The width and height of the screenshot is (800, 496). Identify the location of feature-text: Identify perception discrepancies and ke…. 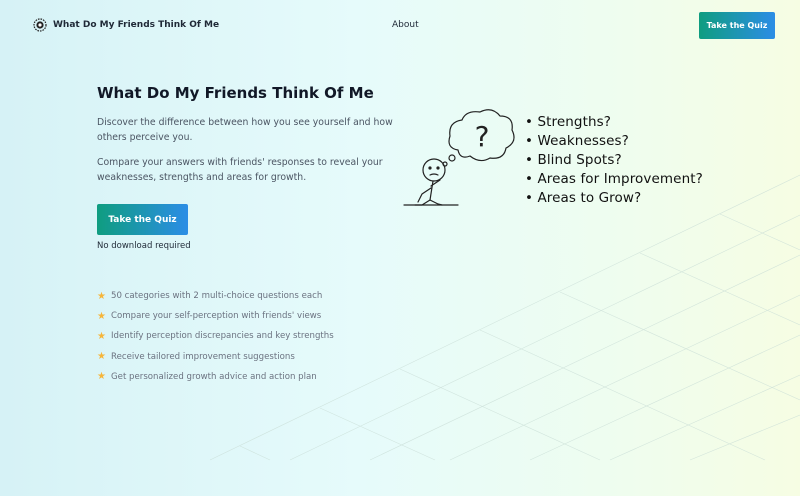
(222, 336).